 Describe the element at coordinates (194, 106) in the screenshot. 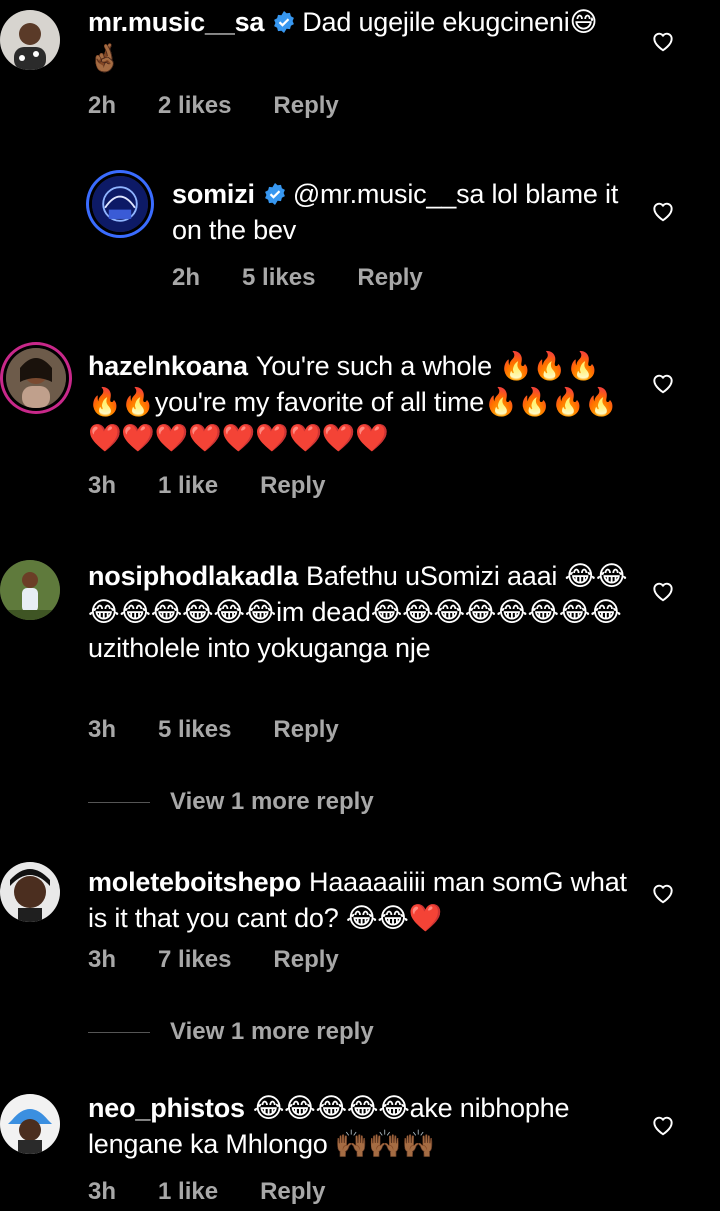

I see `likes-count: 2 likes` at that location.